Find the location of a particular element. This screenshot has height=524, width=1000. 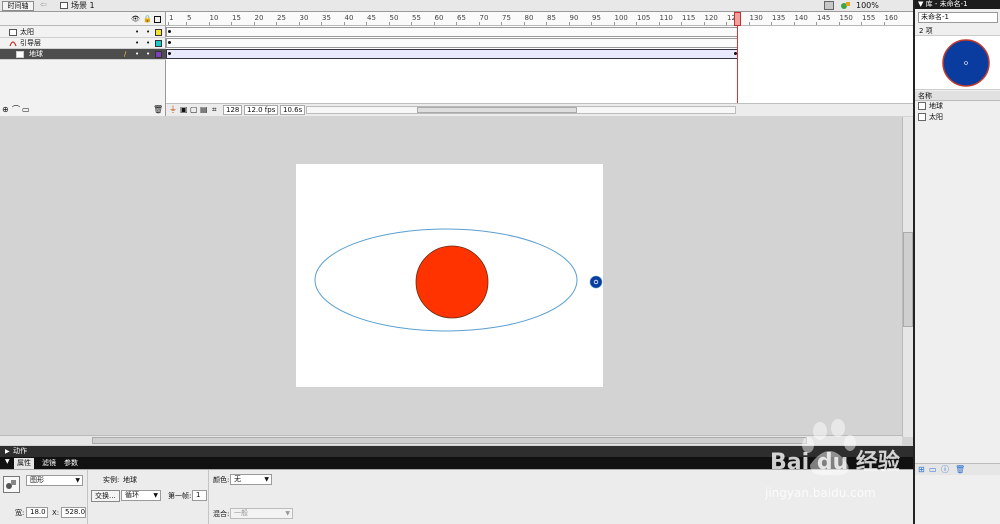

ruler-tick-label: 150 is located at coordinates (846, 18).